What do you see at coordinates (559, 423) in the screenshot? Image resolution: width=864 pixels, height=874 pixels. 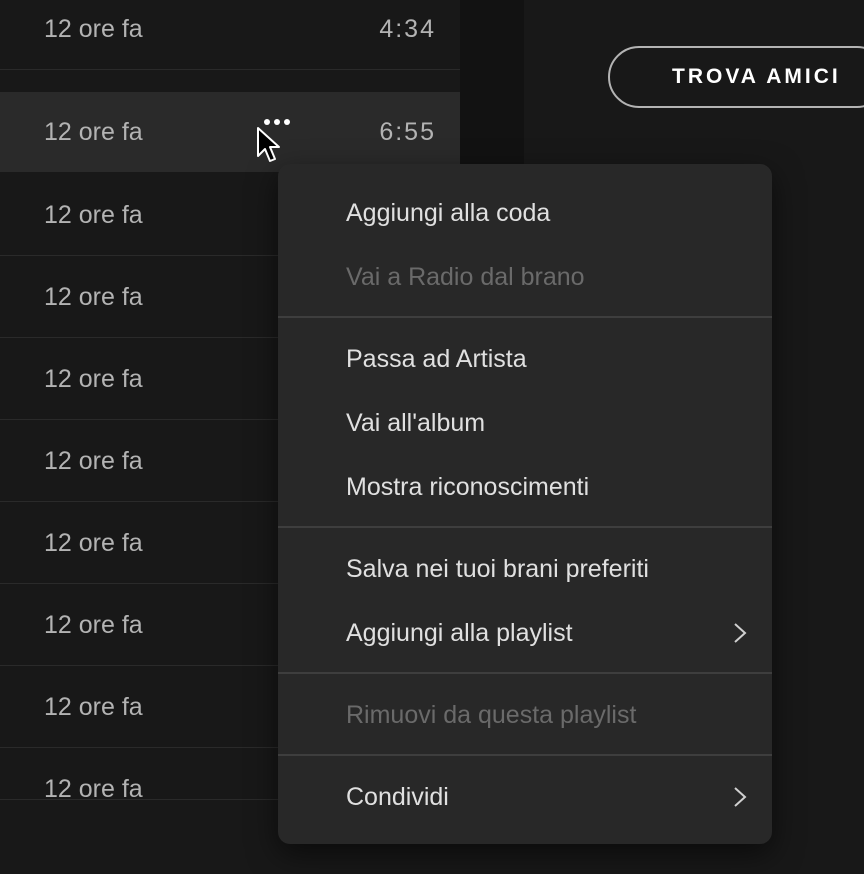 I see `menu-item-go-to-album: Vai all'album` at bounding box center [559, 423].